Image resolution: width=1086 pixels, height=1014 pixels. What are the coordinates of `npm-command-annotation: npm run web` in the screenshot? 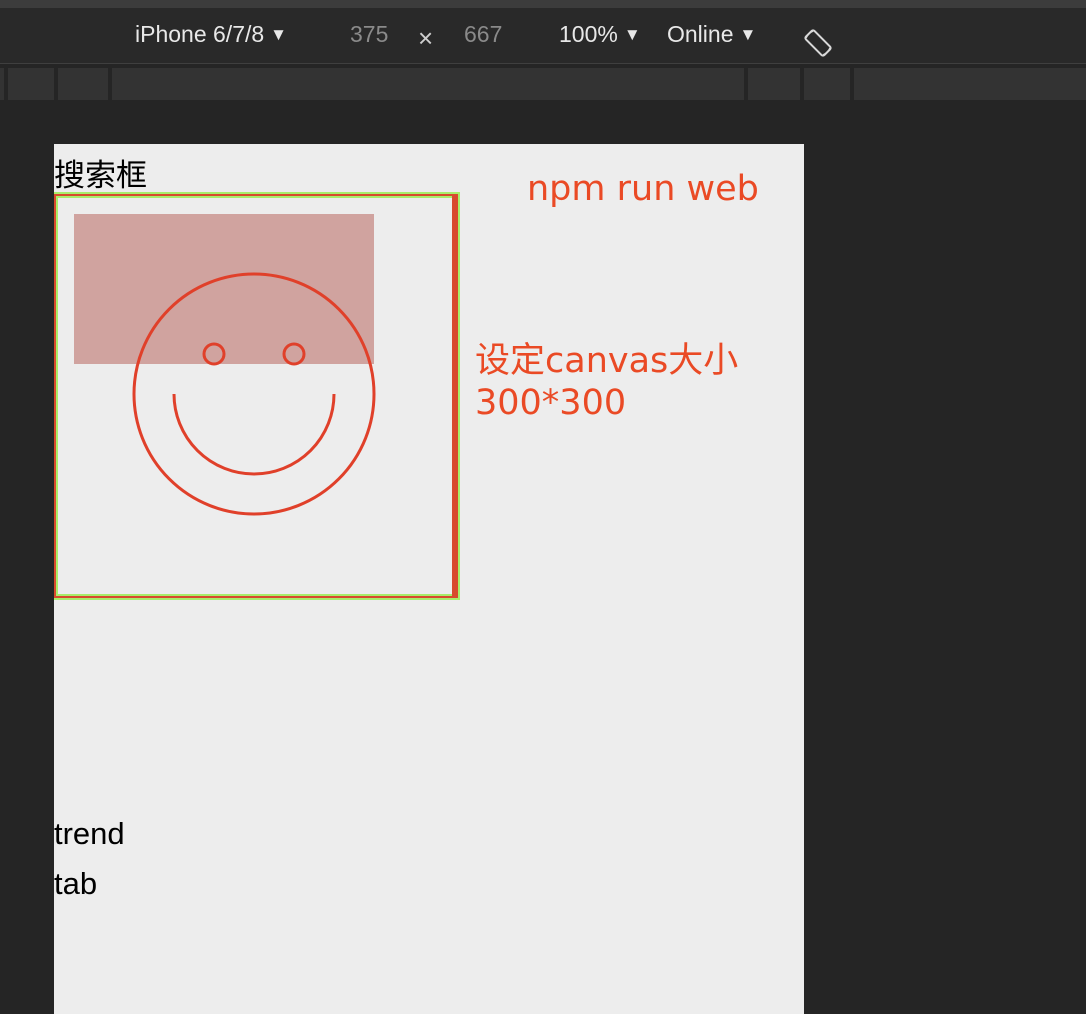 It's located at (643, 189).